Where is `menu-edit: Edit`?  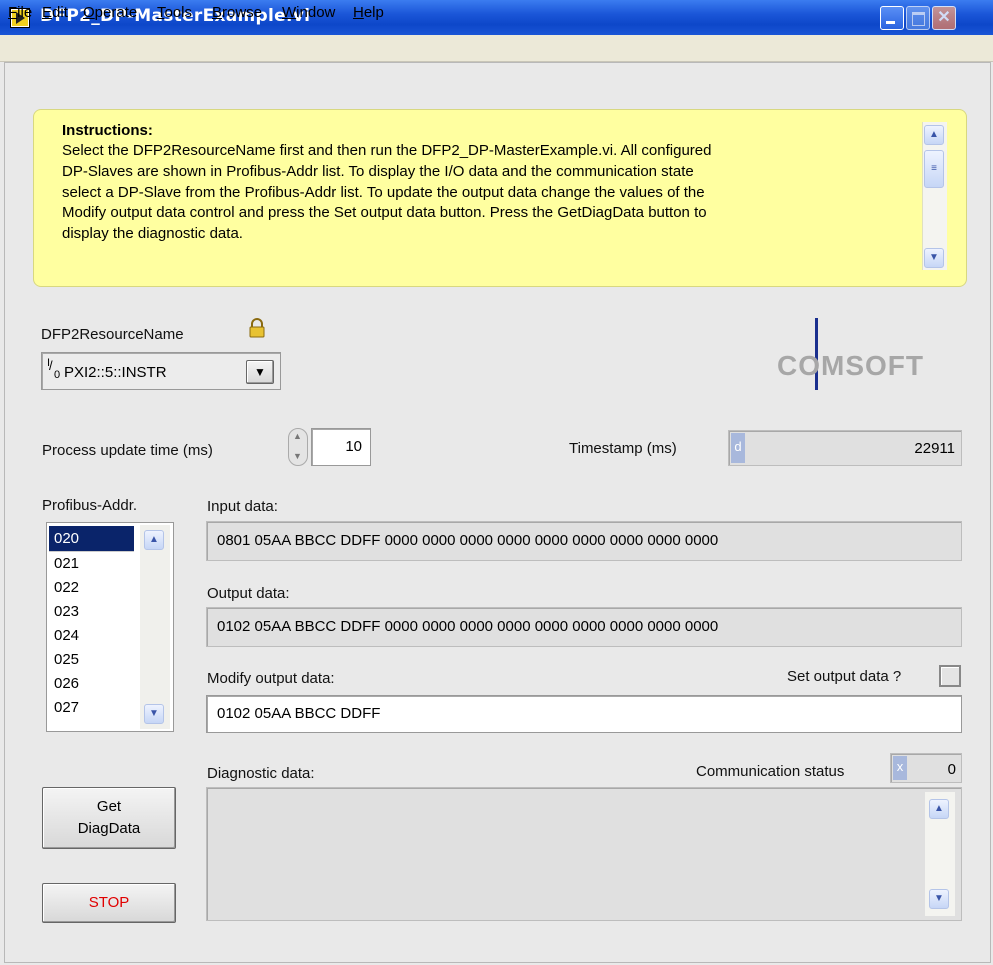
menu-edit: Edit is located at coordinates (55, 12).